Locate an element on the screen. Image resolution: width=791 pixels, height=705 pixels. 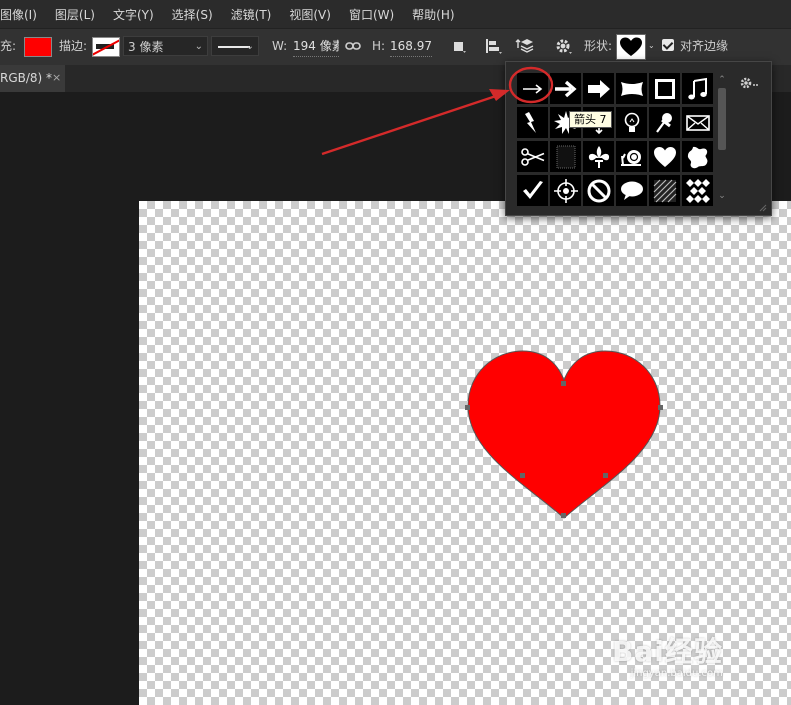
stroke-width-dropdown: 3 像素 ⌄ is located at coordinates (165, 46).